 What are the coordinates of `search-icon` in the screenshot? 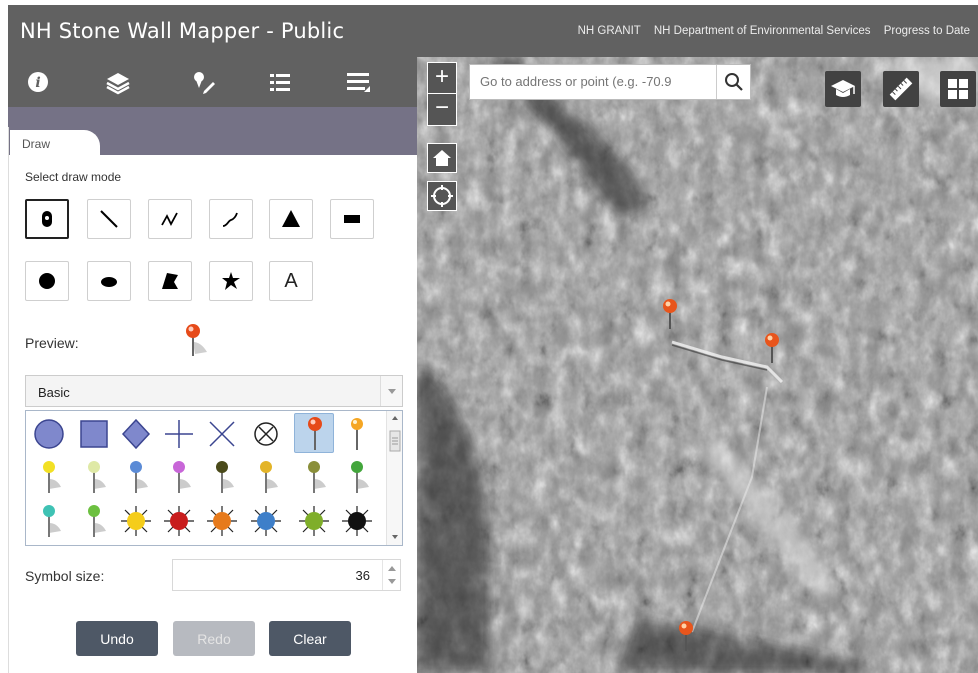 It's located at (734, 82).